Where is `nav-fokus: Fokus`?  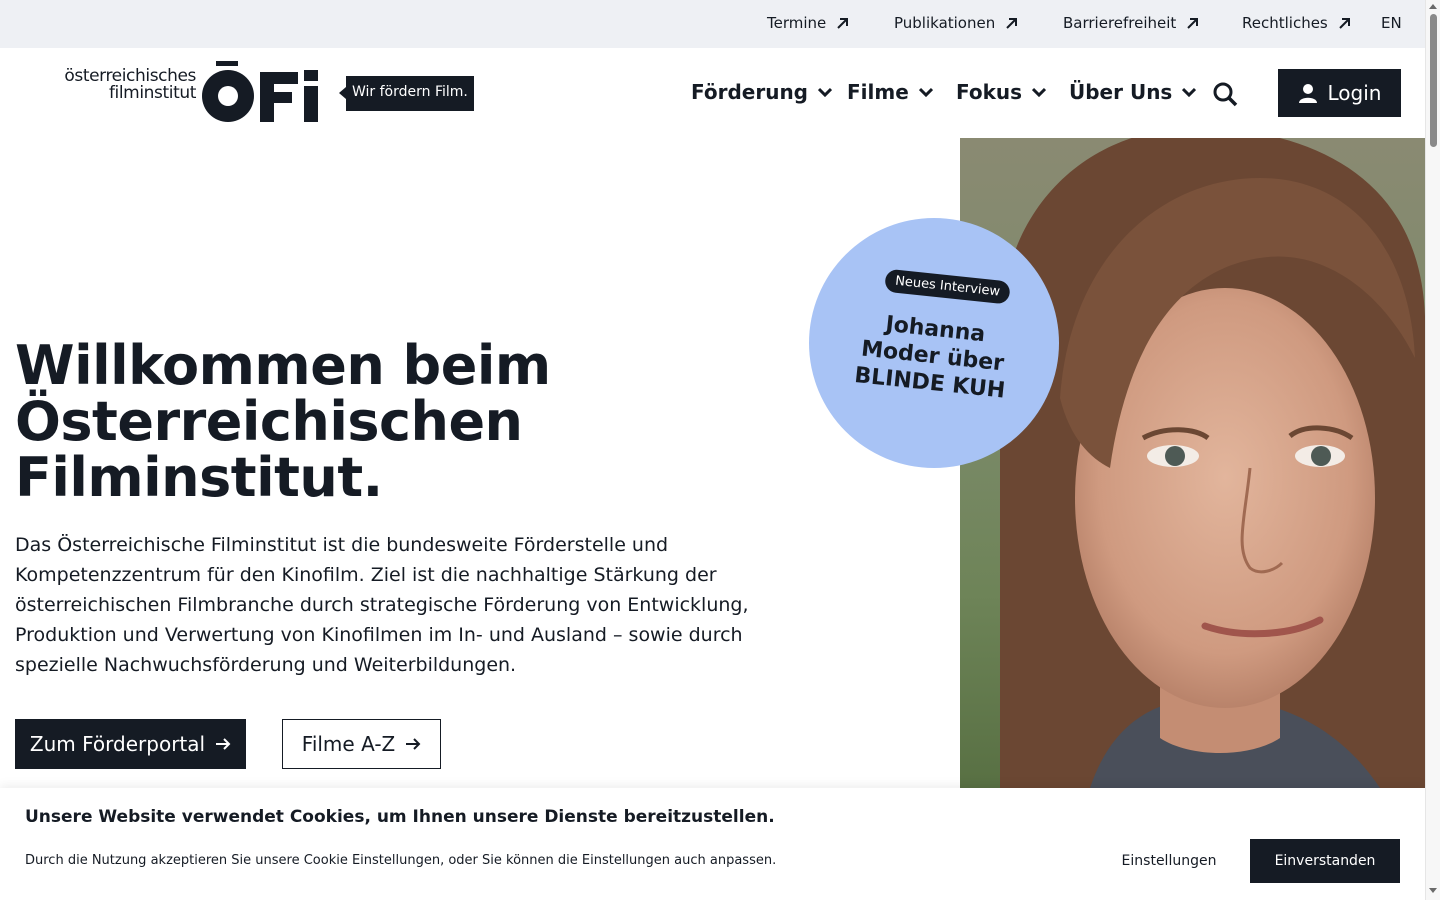
nav-fokus: Fokus is located at coordinates (1001, 92).